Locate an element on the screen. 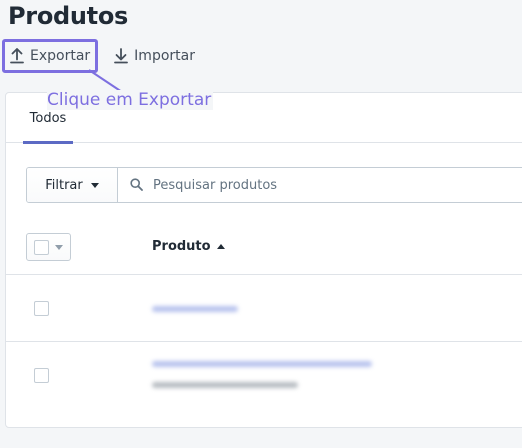 The image size is (522, 448). search-input is located at coordinates (303, 185).